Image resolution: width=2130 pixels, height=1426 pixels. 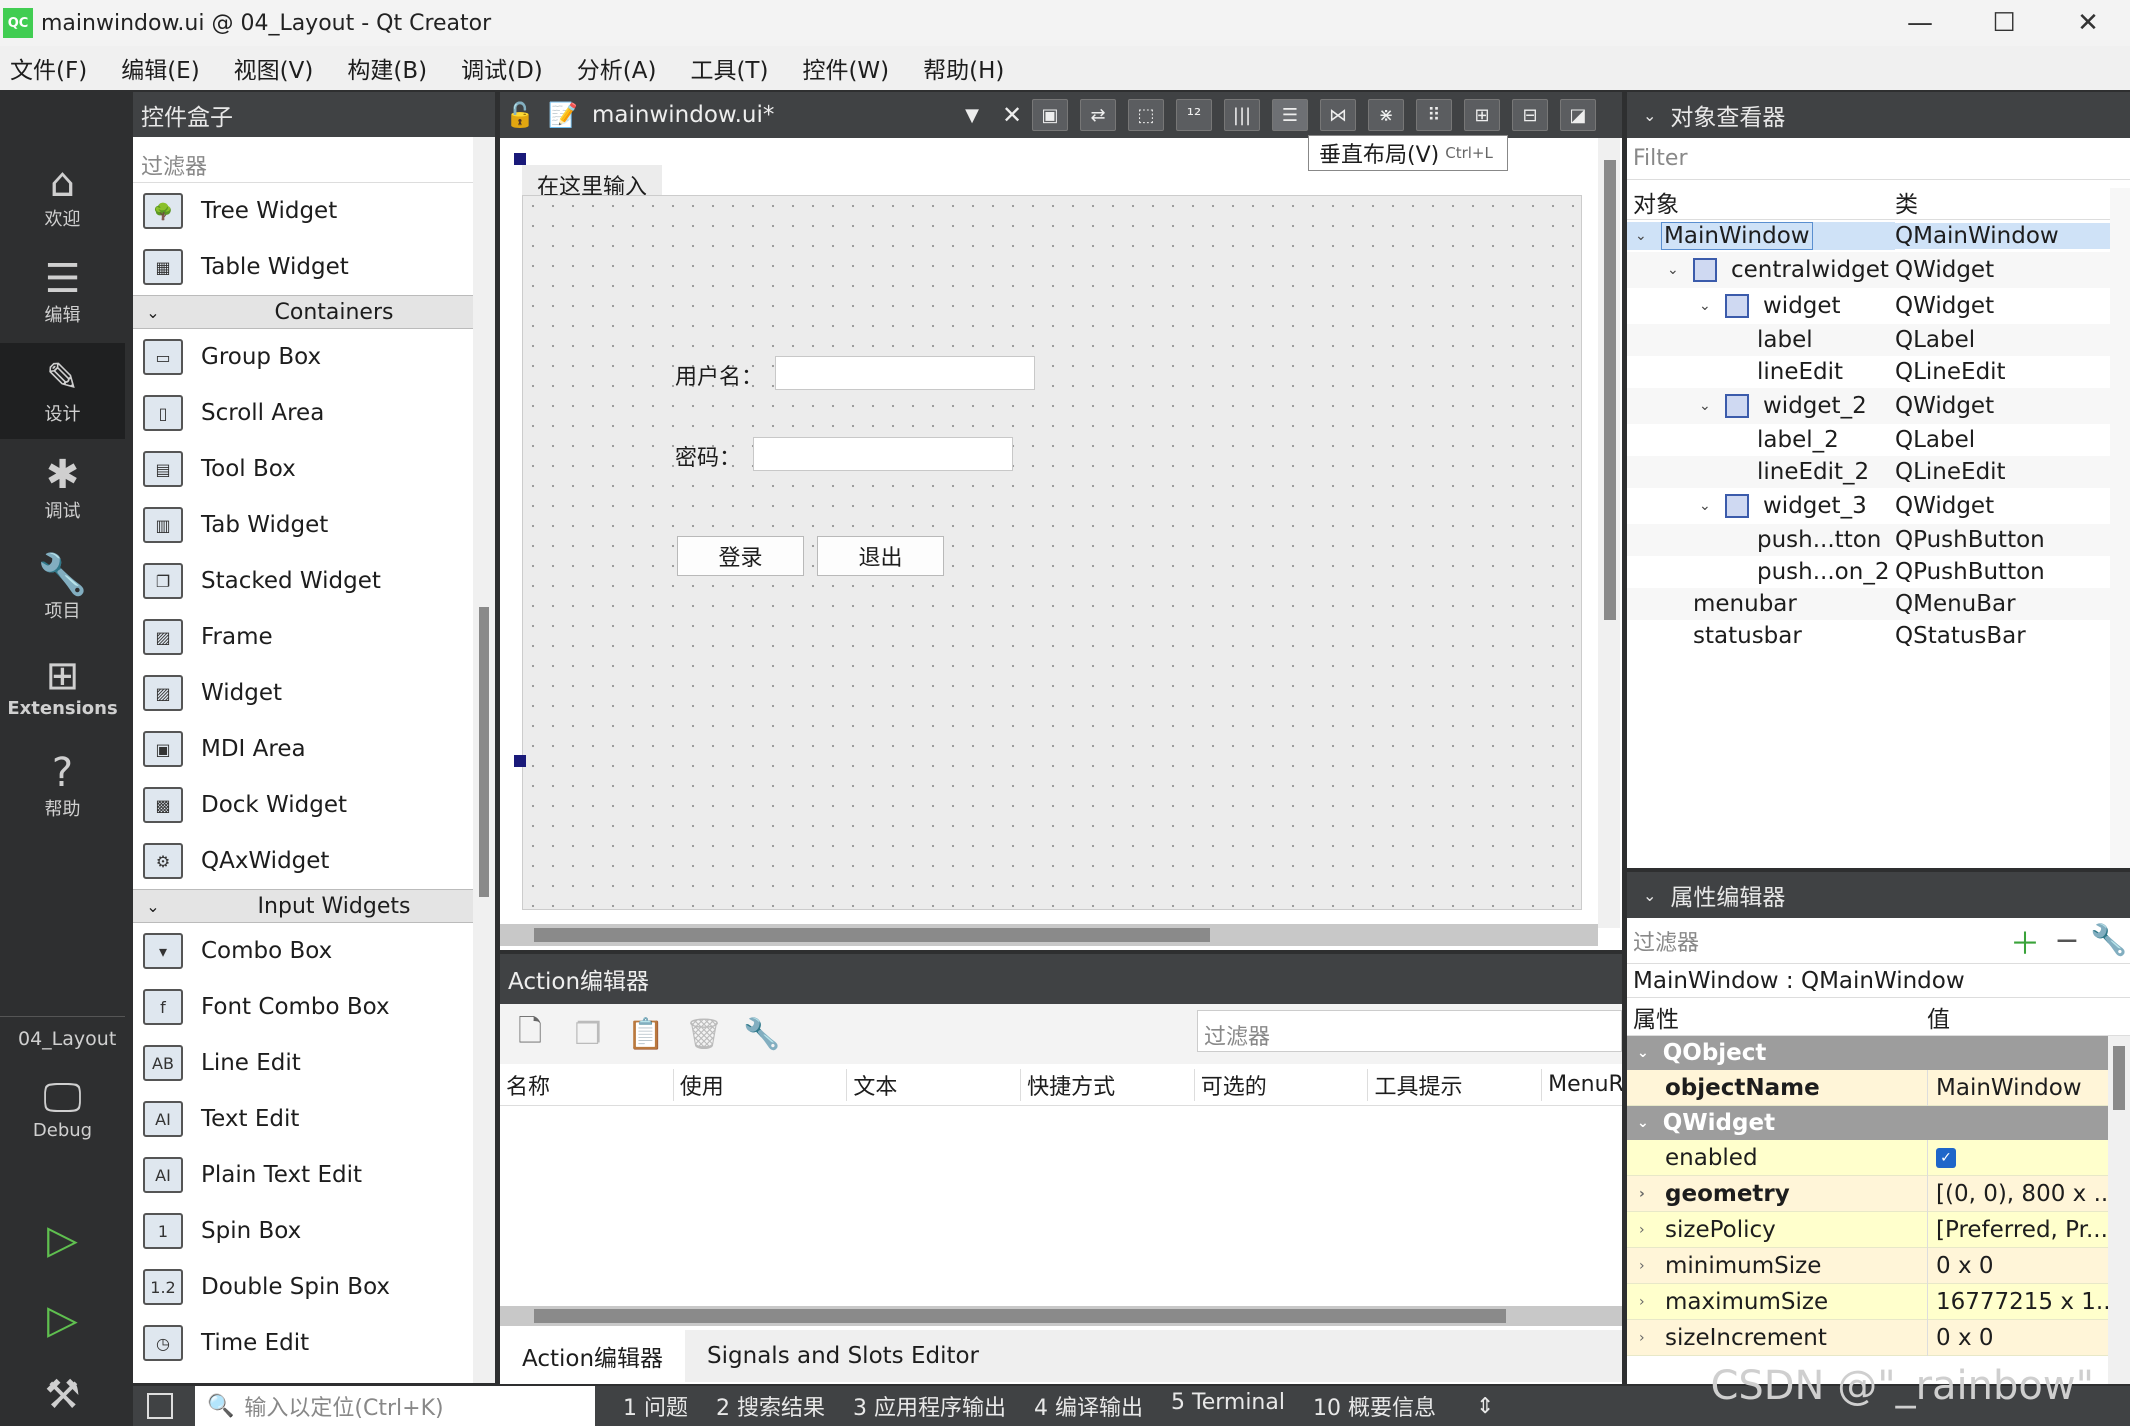 I want to click on menu-analyze: 分析(A), so click(x=617, y=68).